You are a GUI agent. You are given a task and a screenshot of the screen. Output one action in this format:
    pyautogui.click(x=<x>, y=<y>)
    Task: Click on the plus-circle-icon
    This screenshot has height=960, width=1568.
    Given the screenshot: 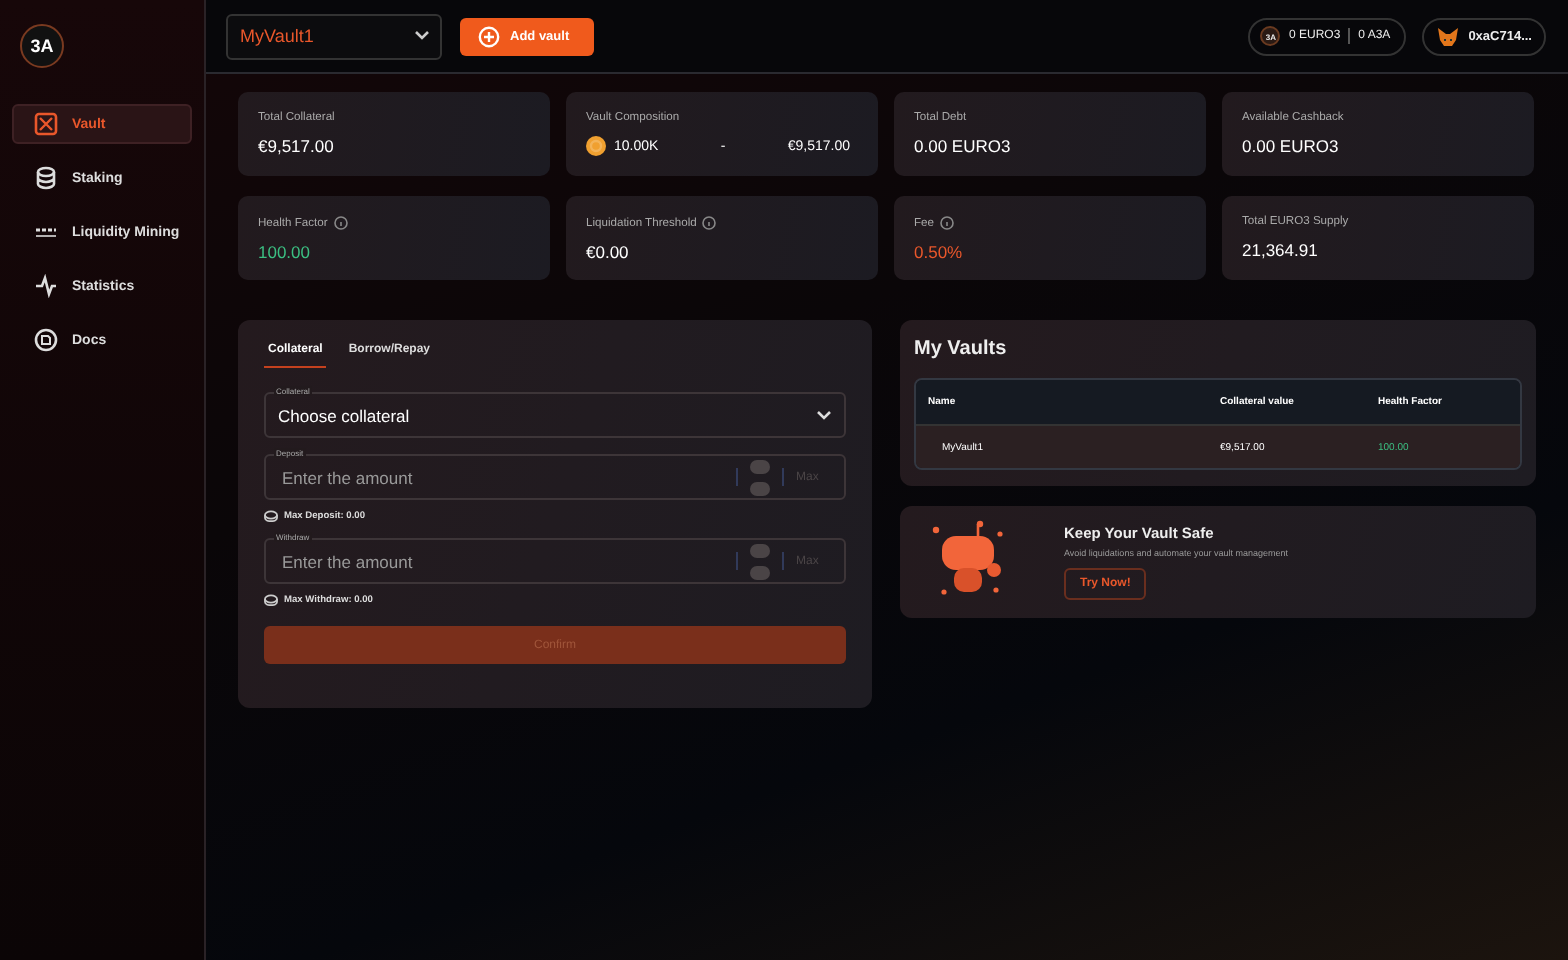 What is the action you would take?
    pyautogui.click(x=489, y=36)
    